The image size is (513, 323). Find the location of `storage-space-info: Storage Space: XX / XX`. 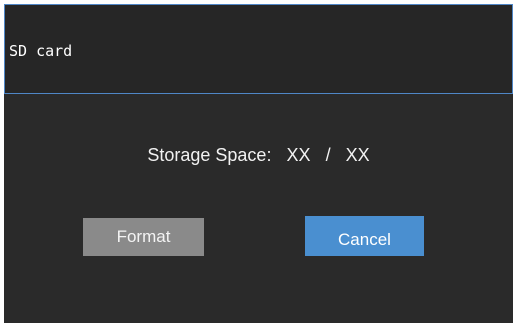

storage-space-info: Storage Space: XX / XX is located at coordinates (258, 155).